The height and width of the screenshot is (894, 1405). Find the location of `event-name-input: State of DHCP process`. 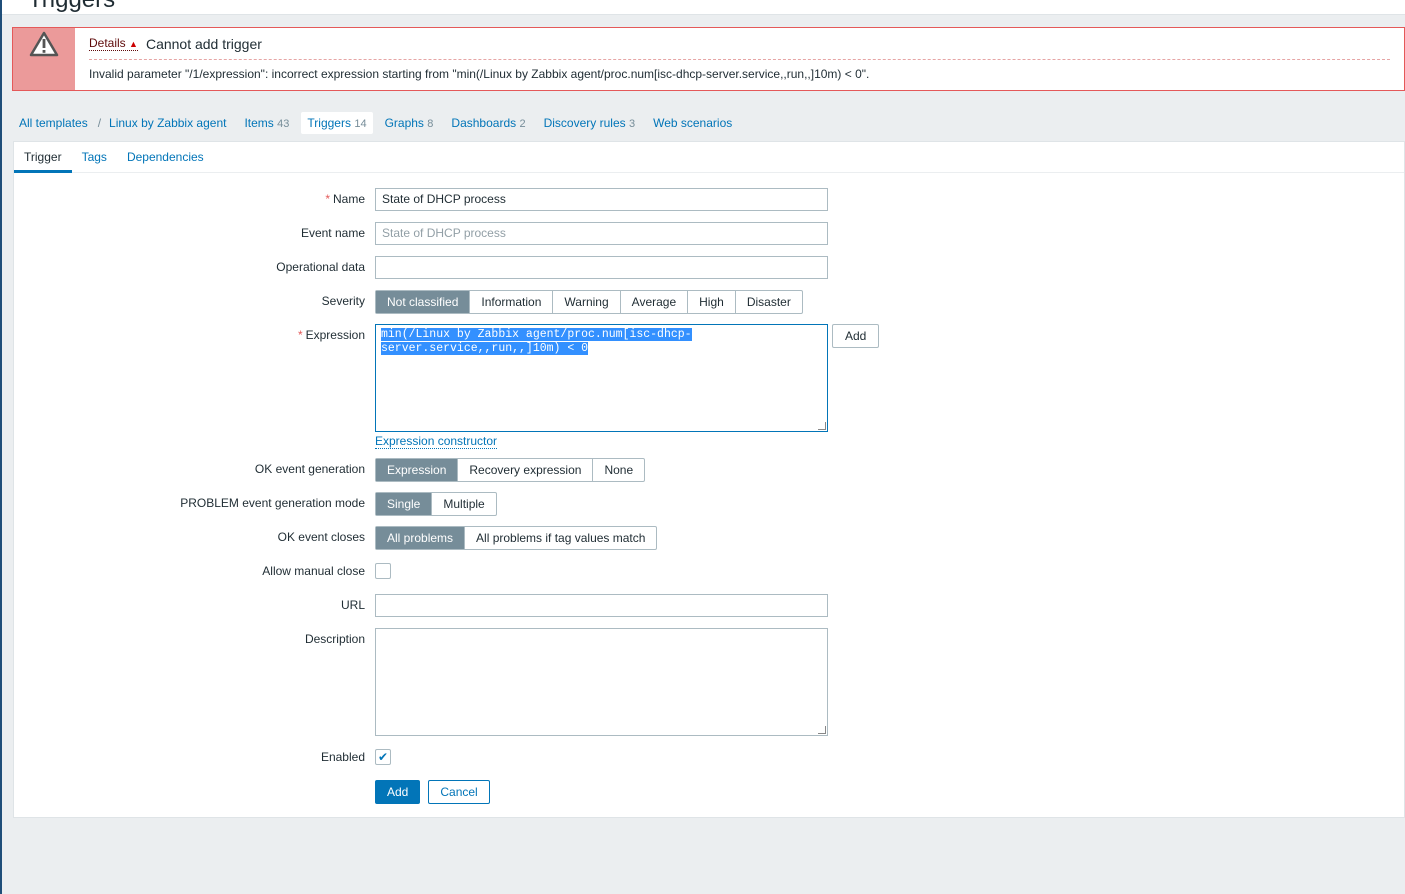

event-name-input: State of DHCP process is located at coordinates (601, 233).